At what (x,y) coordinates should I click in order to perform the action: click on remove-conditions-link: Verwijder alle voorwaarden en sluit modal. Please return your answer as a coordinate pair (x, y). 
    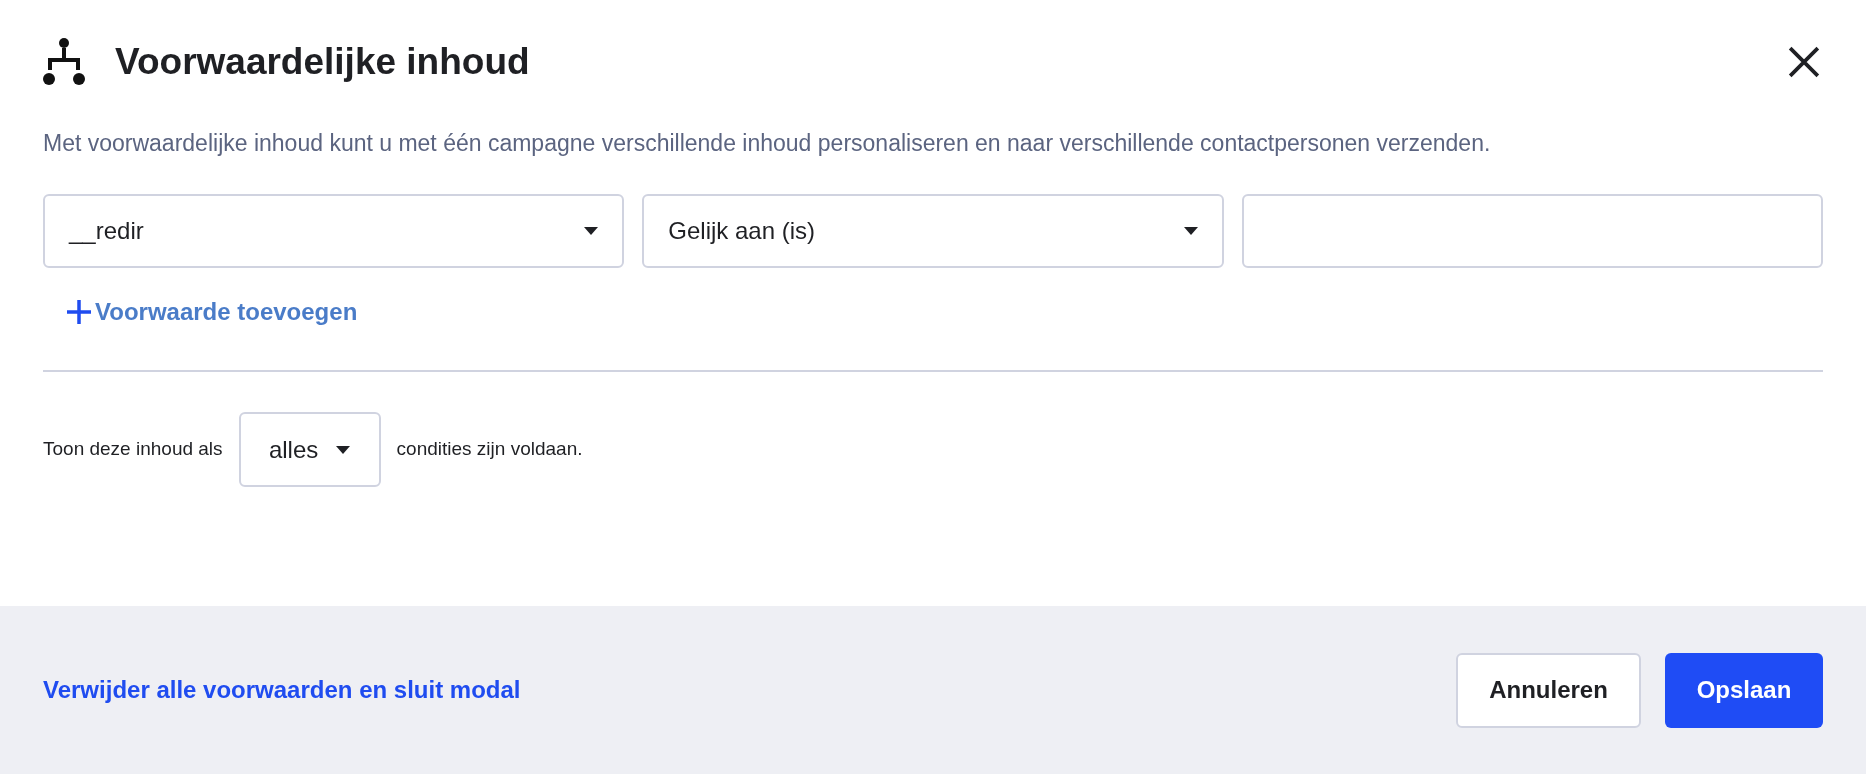
    Looking at the image, I should click on (282, 690).